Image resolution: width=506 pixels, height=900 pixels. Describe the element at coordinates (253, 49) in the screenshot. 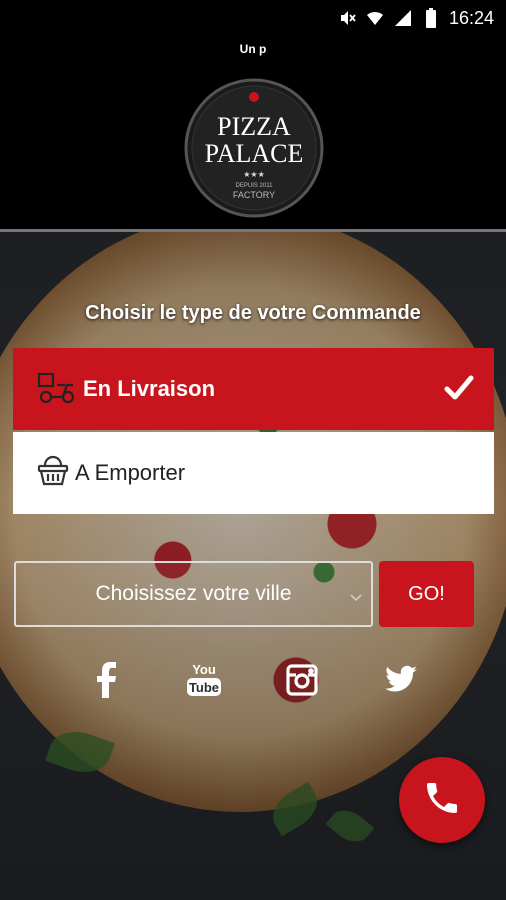

I see `header-hint-text: Un p` at that location.